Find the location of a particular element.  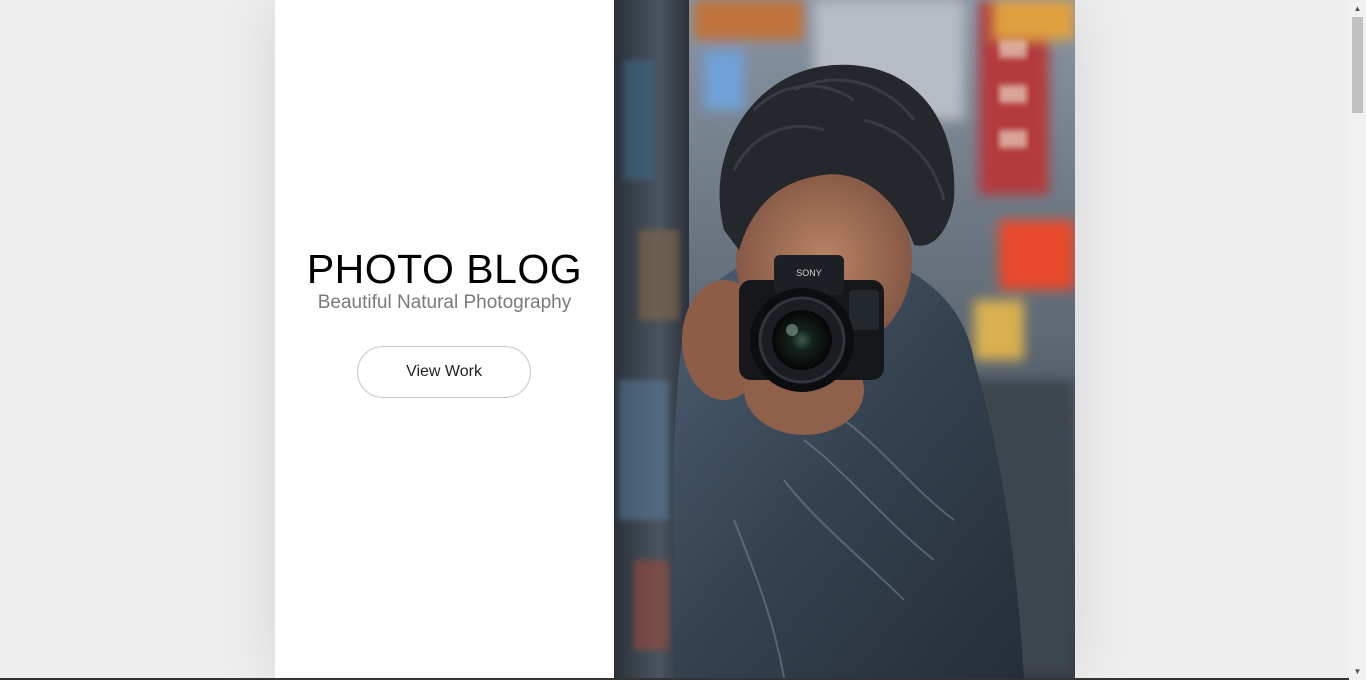

hero-heading-group: PHOTO BLOG Beautiful Natural Photography is located at coordinates (444, 280).